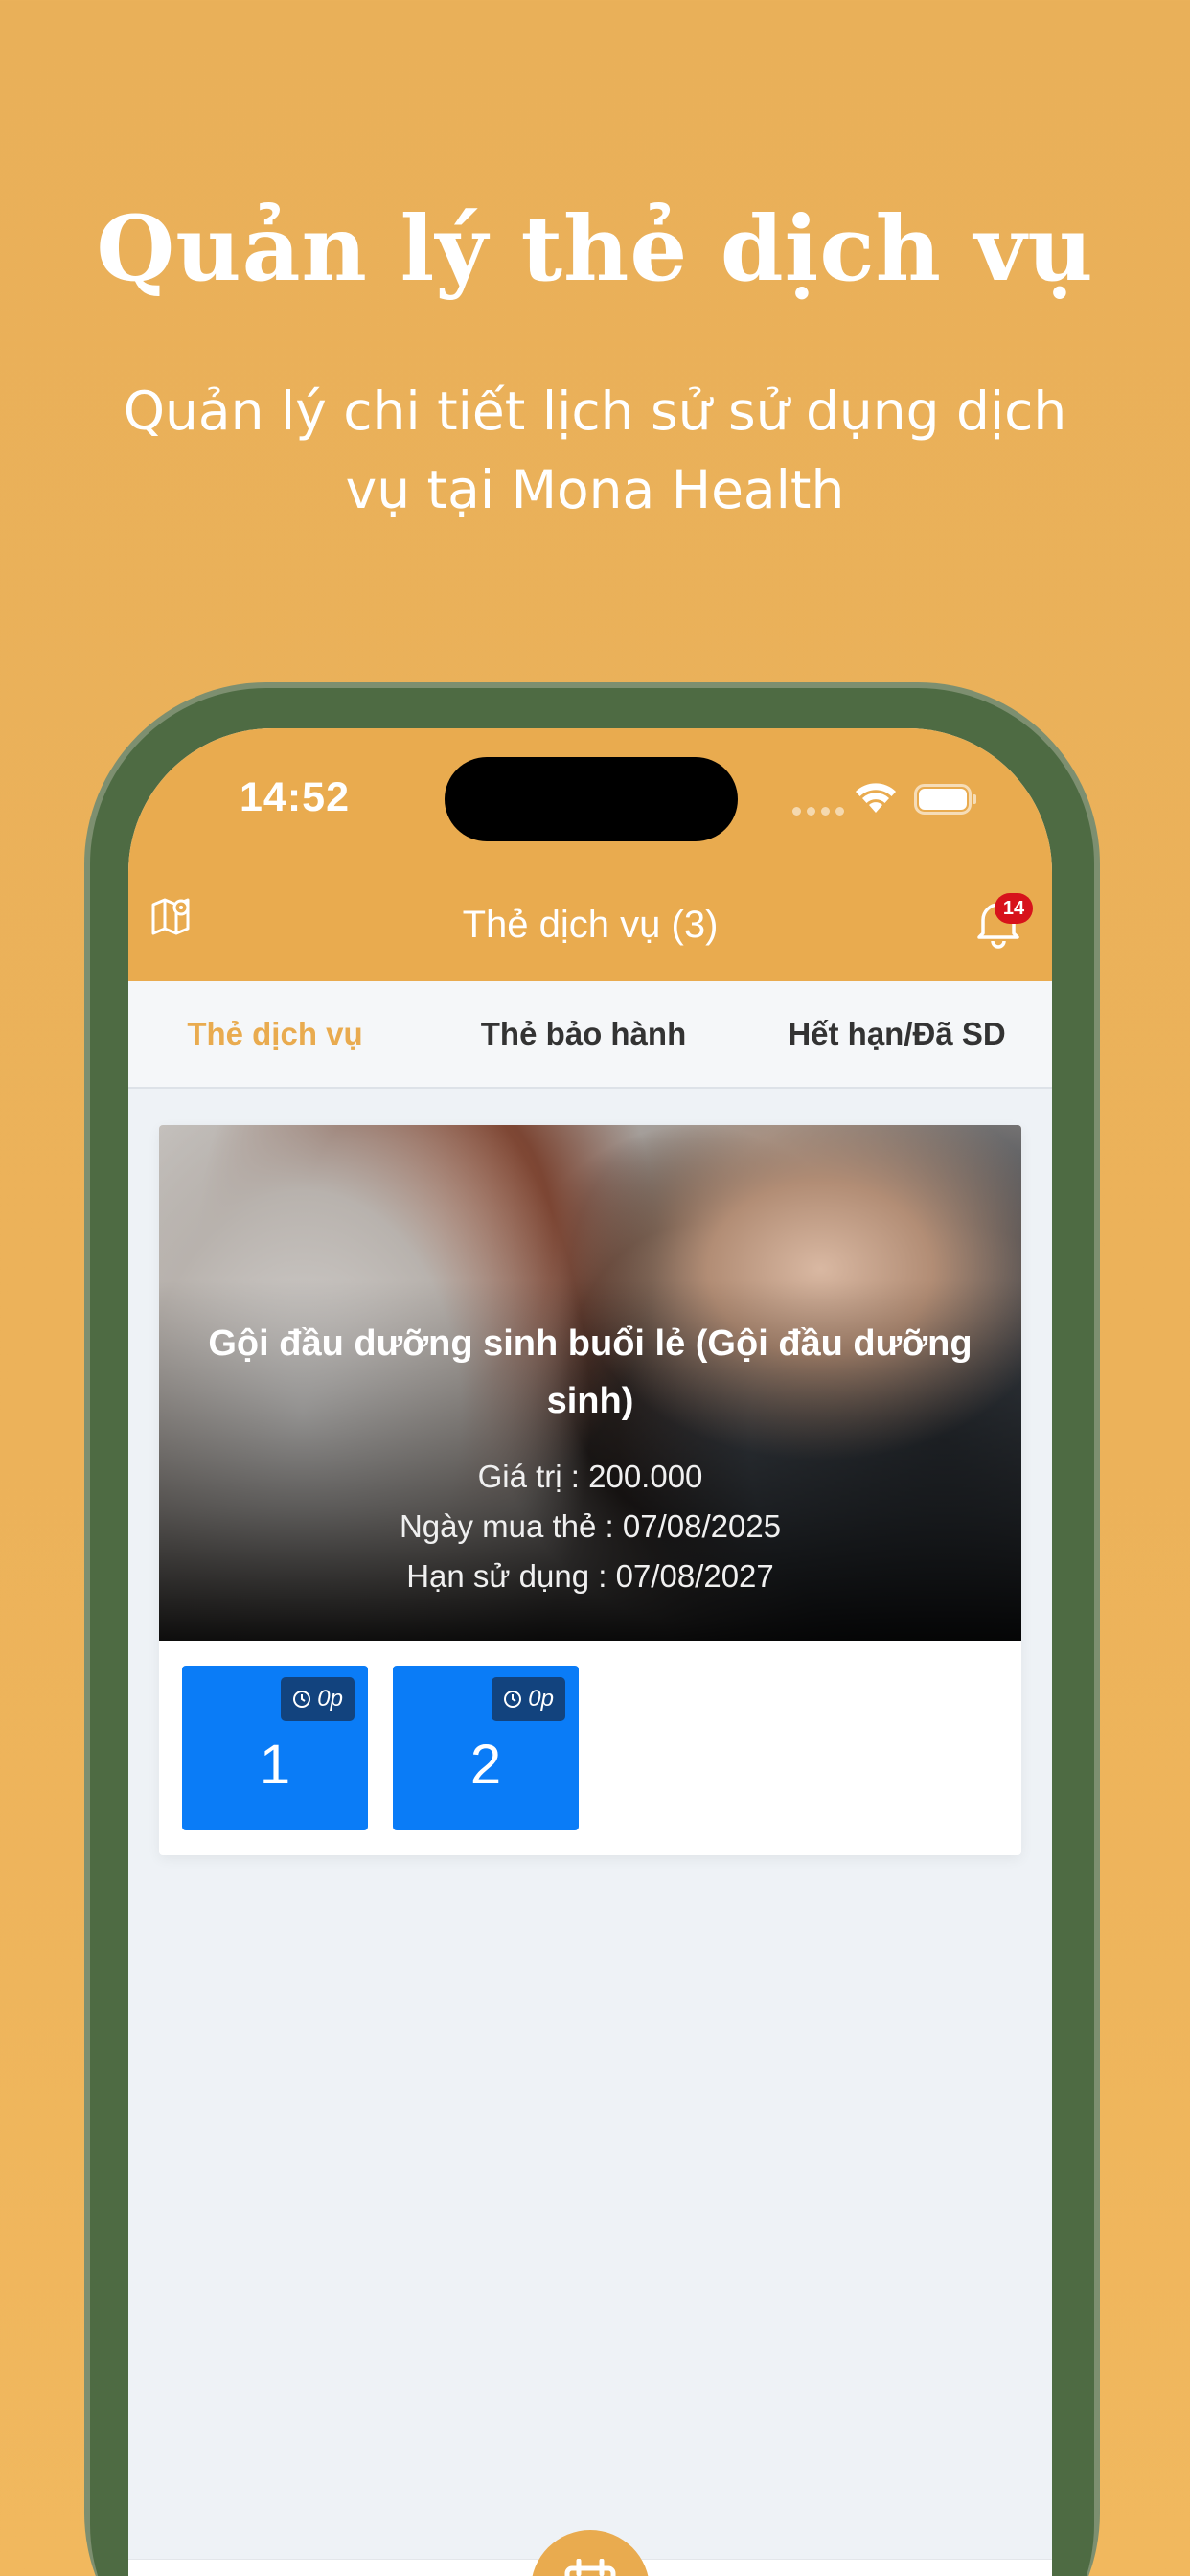  I want to click on session-tile: 0p 1, so click(275, 1748).